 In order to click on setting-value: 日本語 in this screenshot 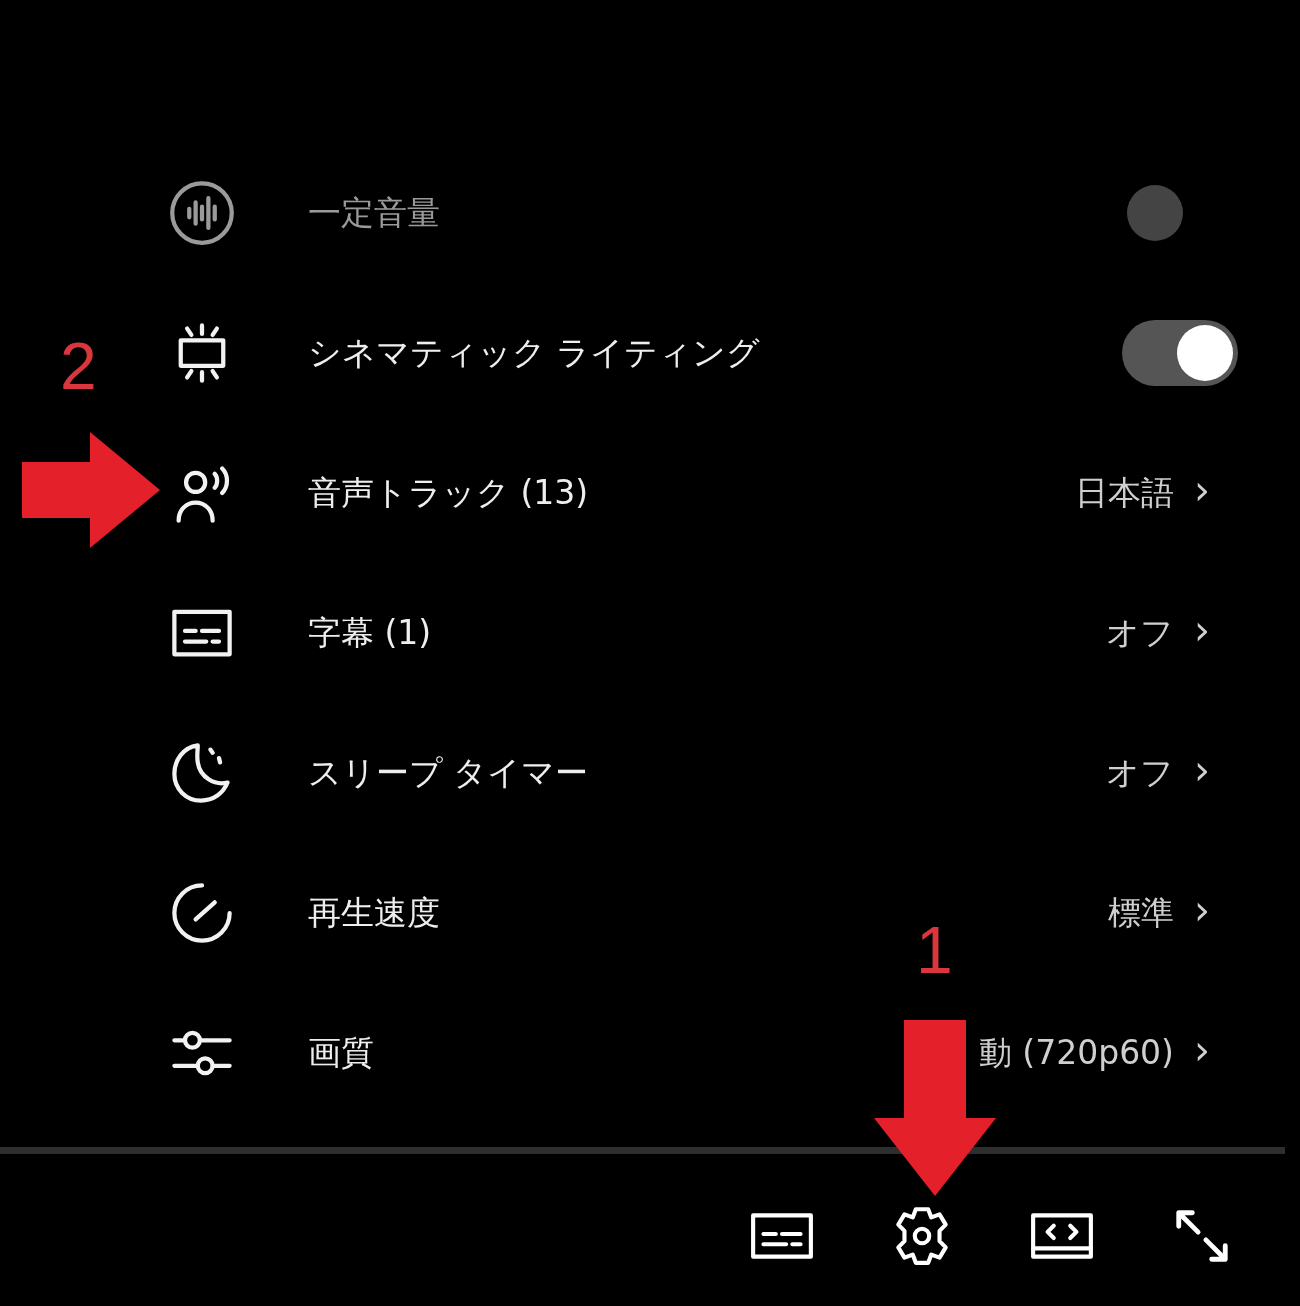, I will do `click(1124, 492)`.